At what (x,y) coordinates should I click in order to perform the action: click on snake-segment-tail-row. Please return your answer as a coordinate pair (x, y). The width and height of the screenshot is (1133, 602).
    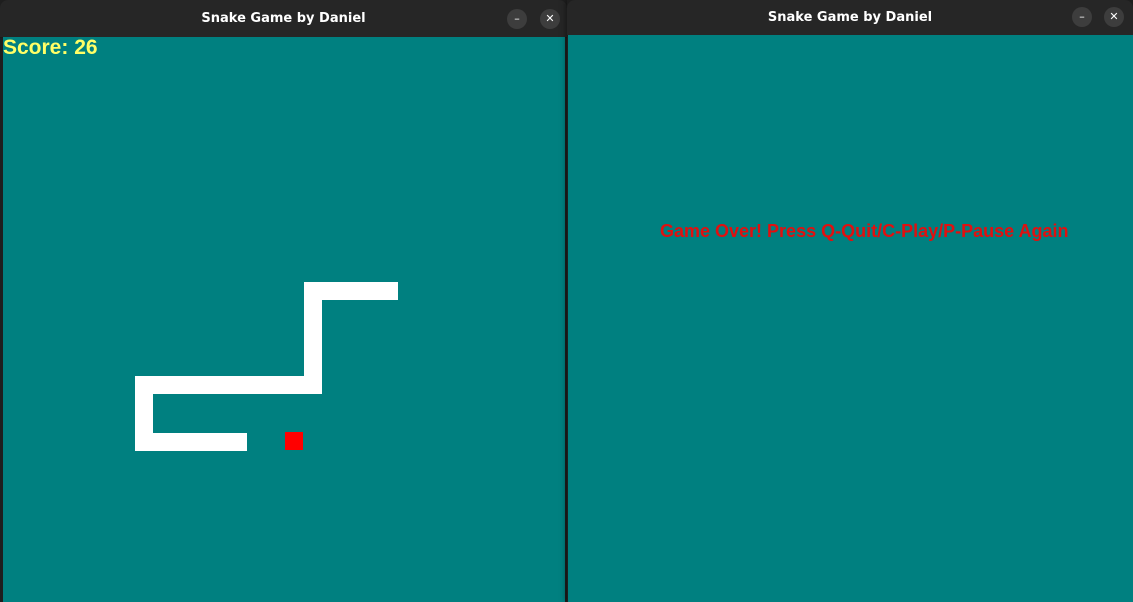
    Looking at the image, I should click on (191, 442).